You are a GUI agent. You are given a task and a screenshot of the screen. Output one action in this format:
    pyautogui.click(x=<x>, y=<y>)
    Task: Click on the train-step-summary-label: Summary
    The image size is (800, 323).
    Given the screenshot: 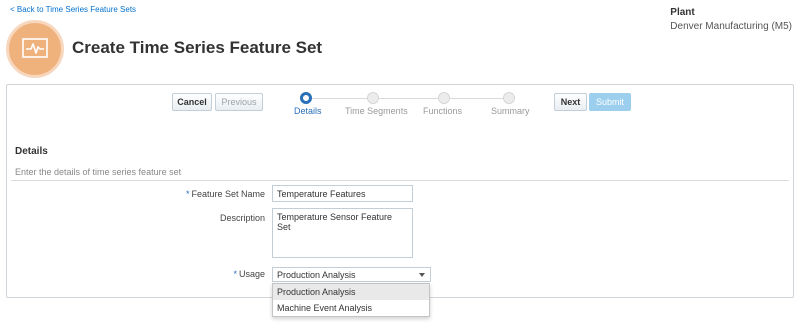 What is the action you would take?
    pyautogui.click(x=510, y=111)
    